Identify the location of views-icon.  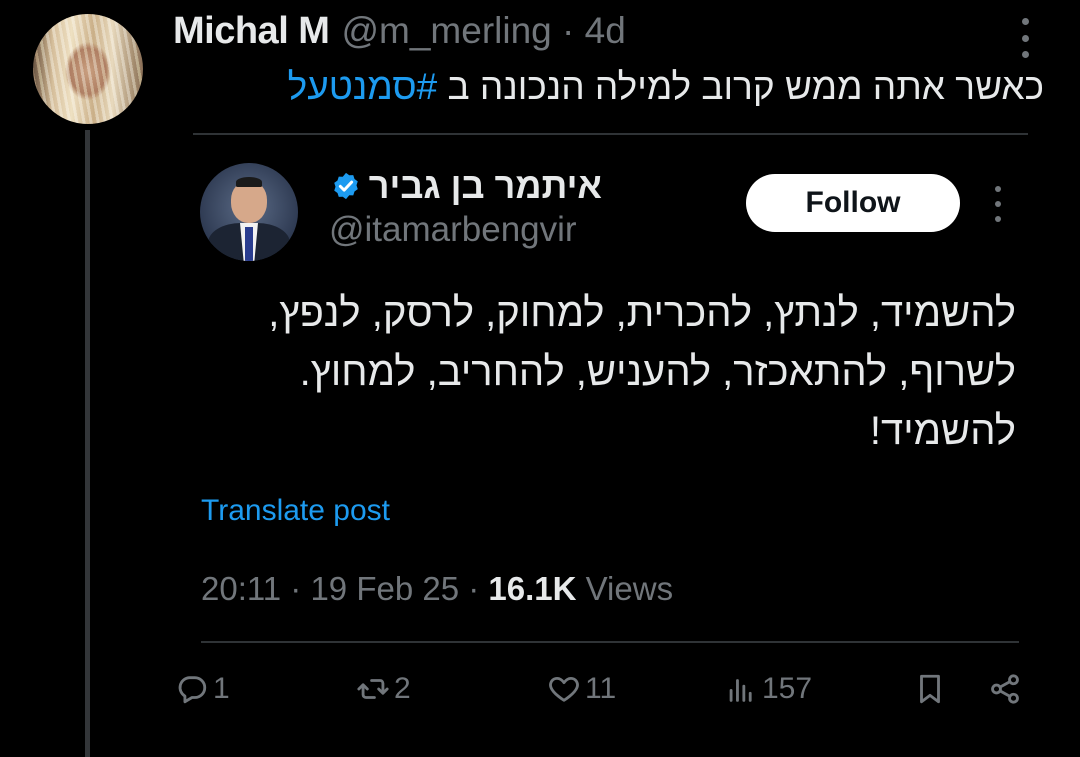
(740, 690).